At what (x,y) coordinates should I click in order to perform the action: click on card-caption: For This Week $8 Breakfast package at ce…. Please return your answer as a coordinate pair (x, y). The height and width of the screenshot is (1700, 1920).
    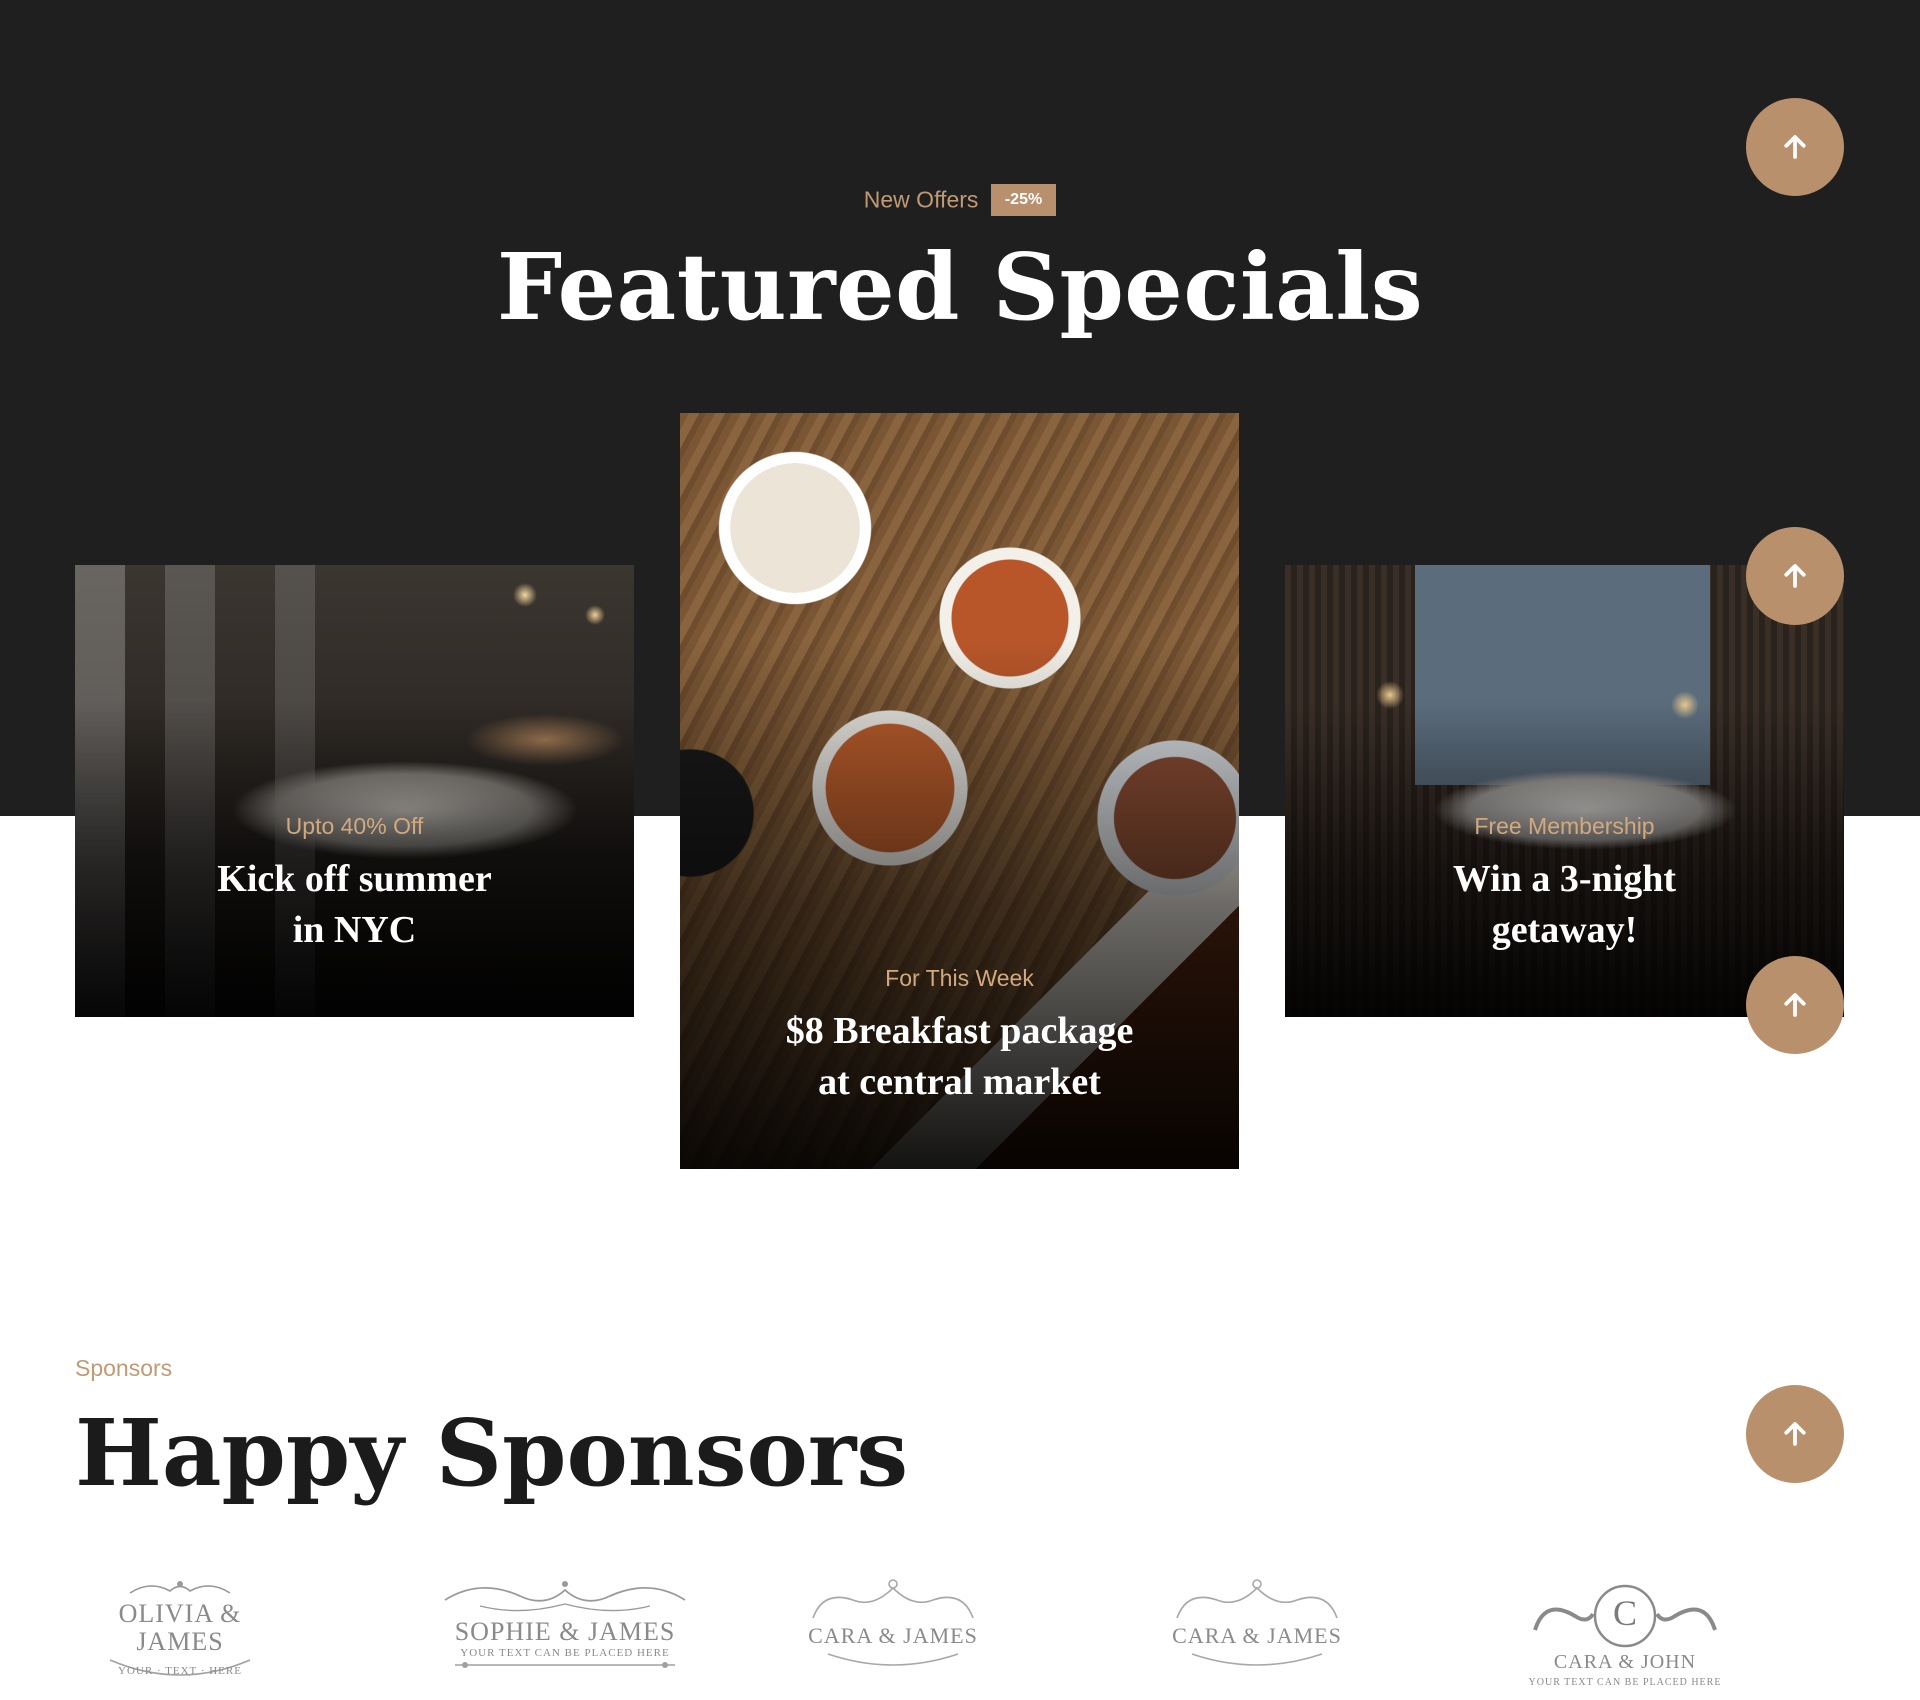
    Looking at the image, I should click on (959, 1036).